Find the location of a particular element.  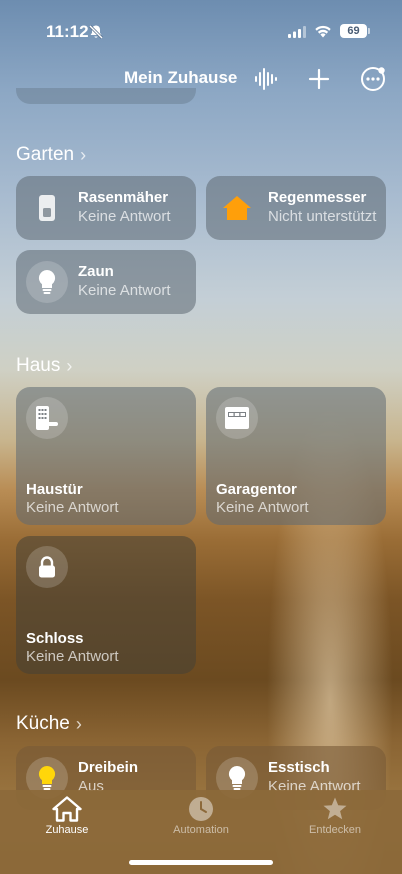

tab-entdecken: Entdecken is located at coordinates (335, 816).